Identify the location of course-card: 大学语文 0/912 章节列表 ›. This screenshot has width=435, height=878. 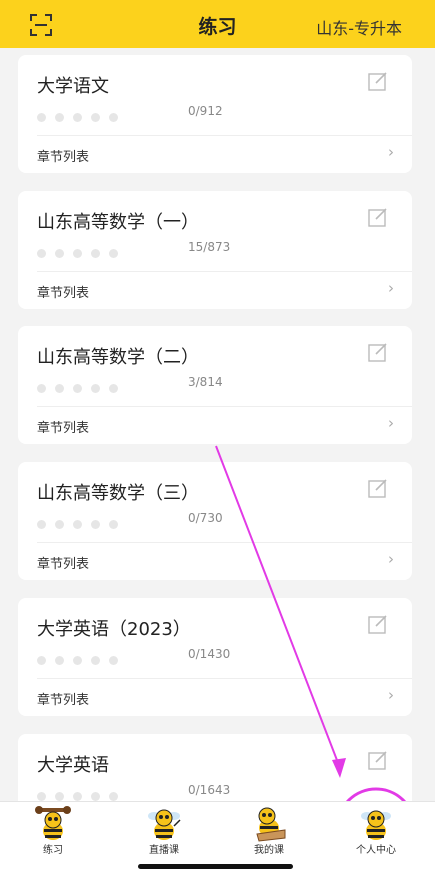
(215, 114).